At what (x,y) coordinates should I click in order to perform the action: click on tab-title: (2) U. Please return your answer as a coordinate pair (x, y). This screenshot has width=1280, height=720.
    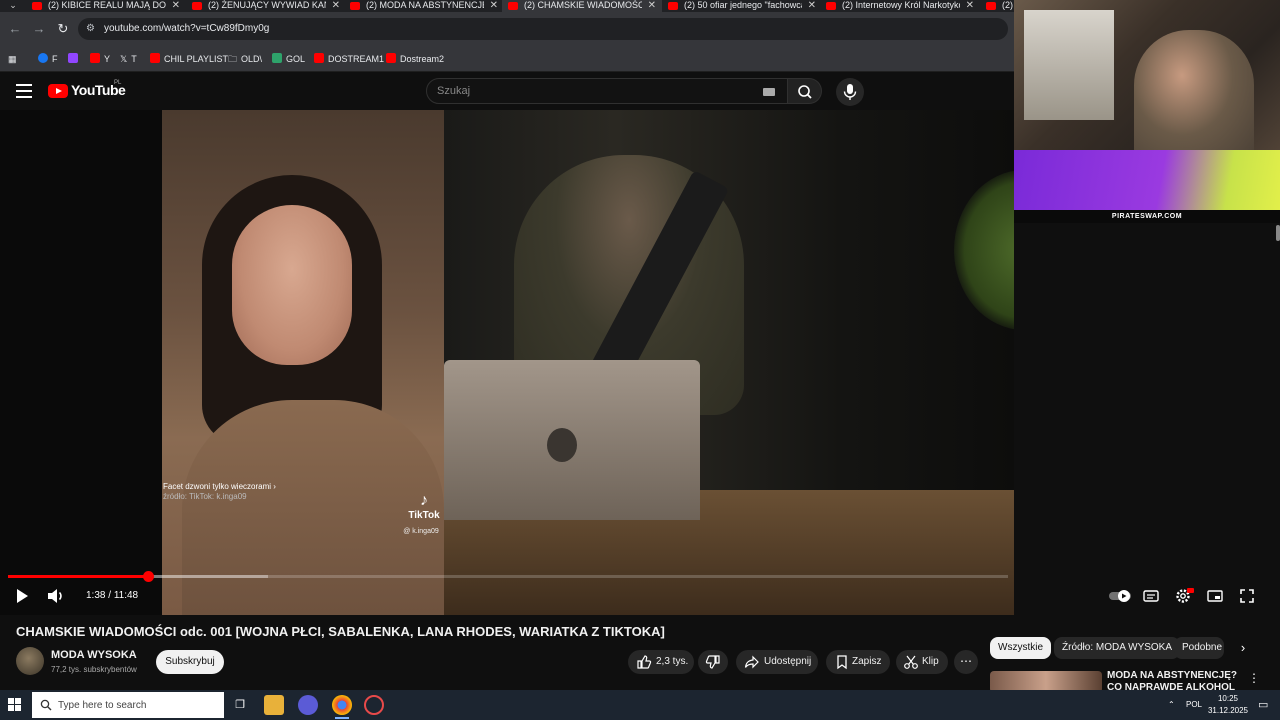
    Looking at the image, I should click on (1008, 5).